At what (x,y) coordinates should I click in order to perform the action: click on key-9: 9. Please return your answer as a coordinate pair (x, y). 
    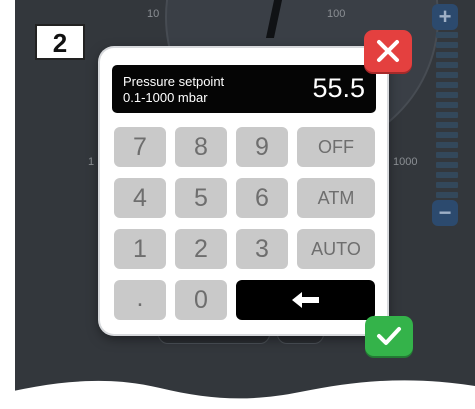
    Looking at the image, I should click on (262, 147).